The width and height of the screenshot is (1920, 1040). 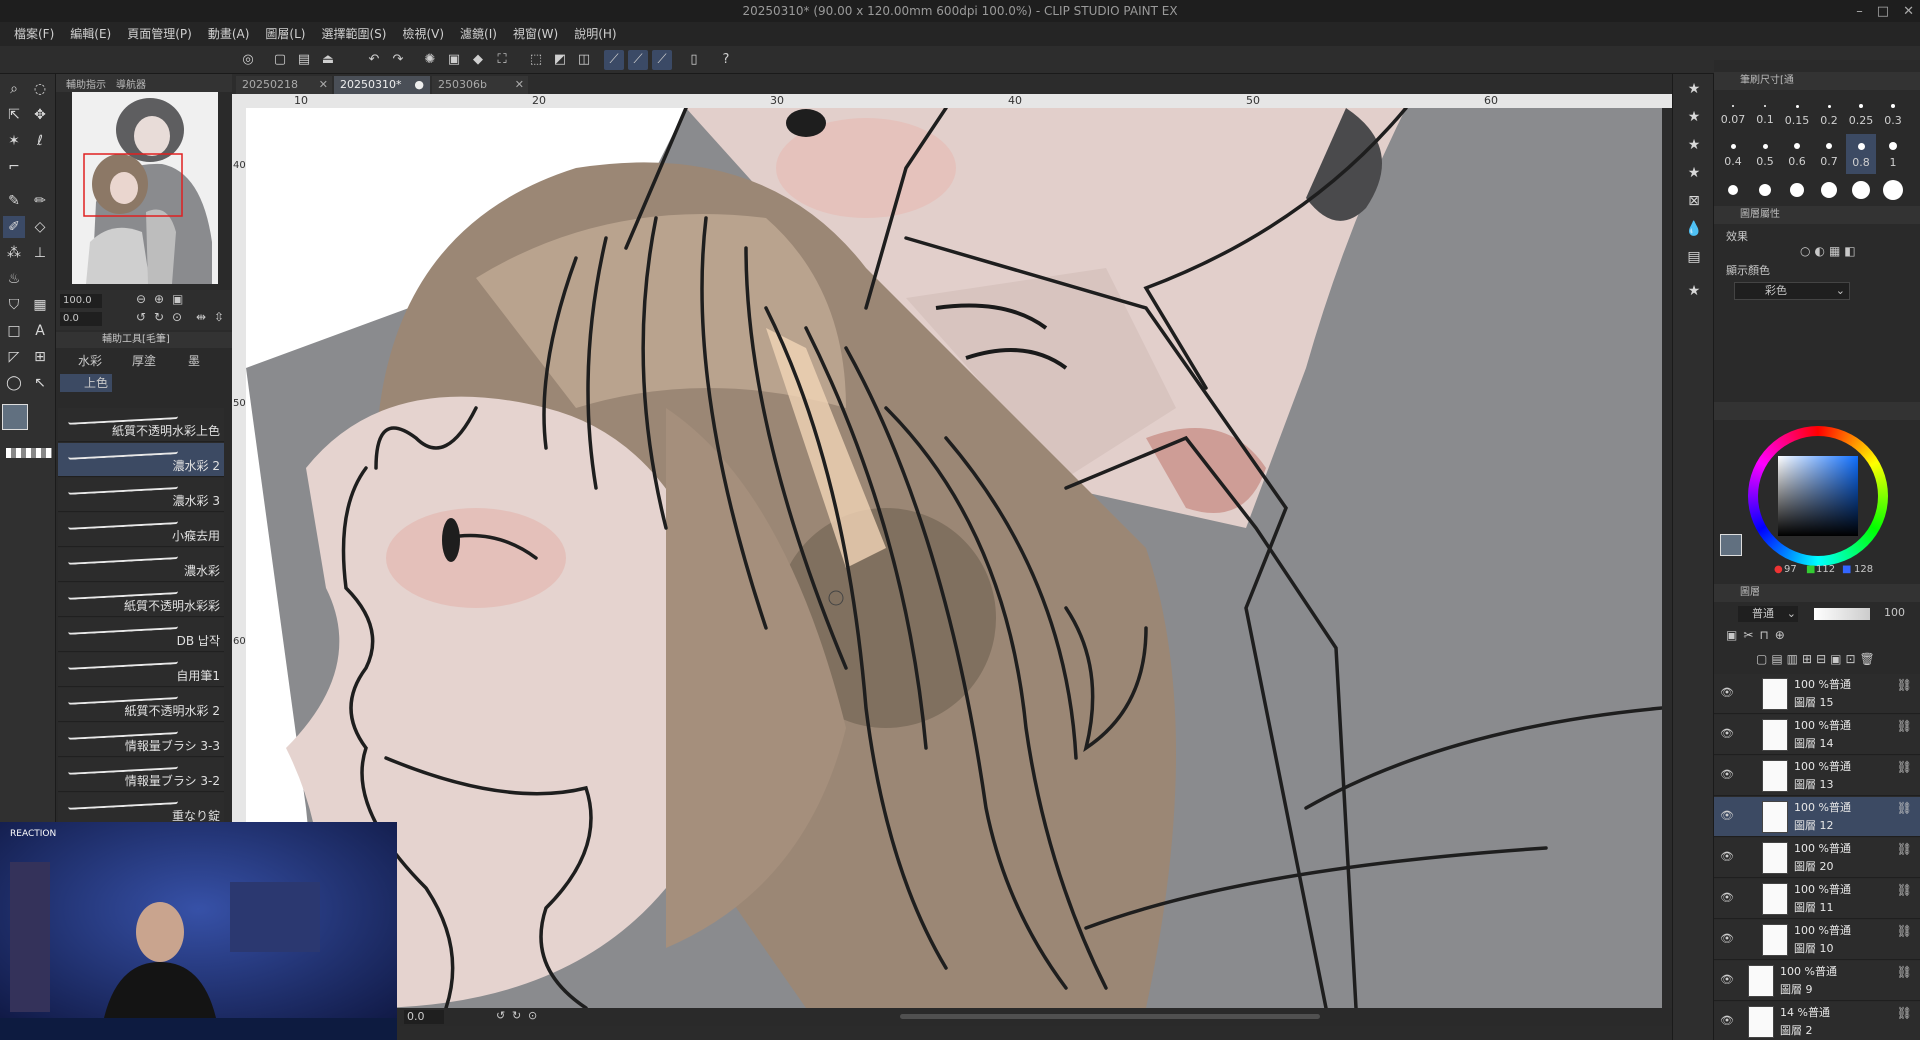 What do you see at coordinates (284, 85) in the screenshot?
I see `doc-tab-20250218: 20250218 ✕` at bounding box center [284, 85].